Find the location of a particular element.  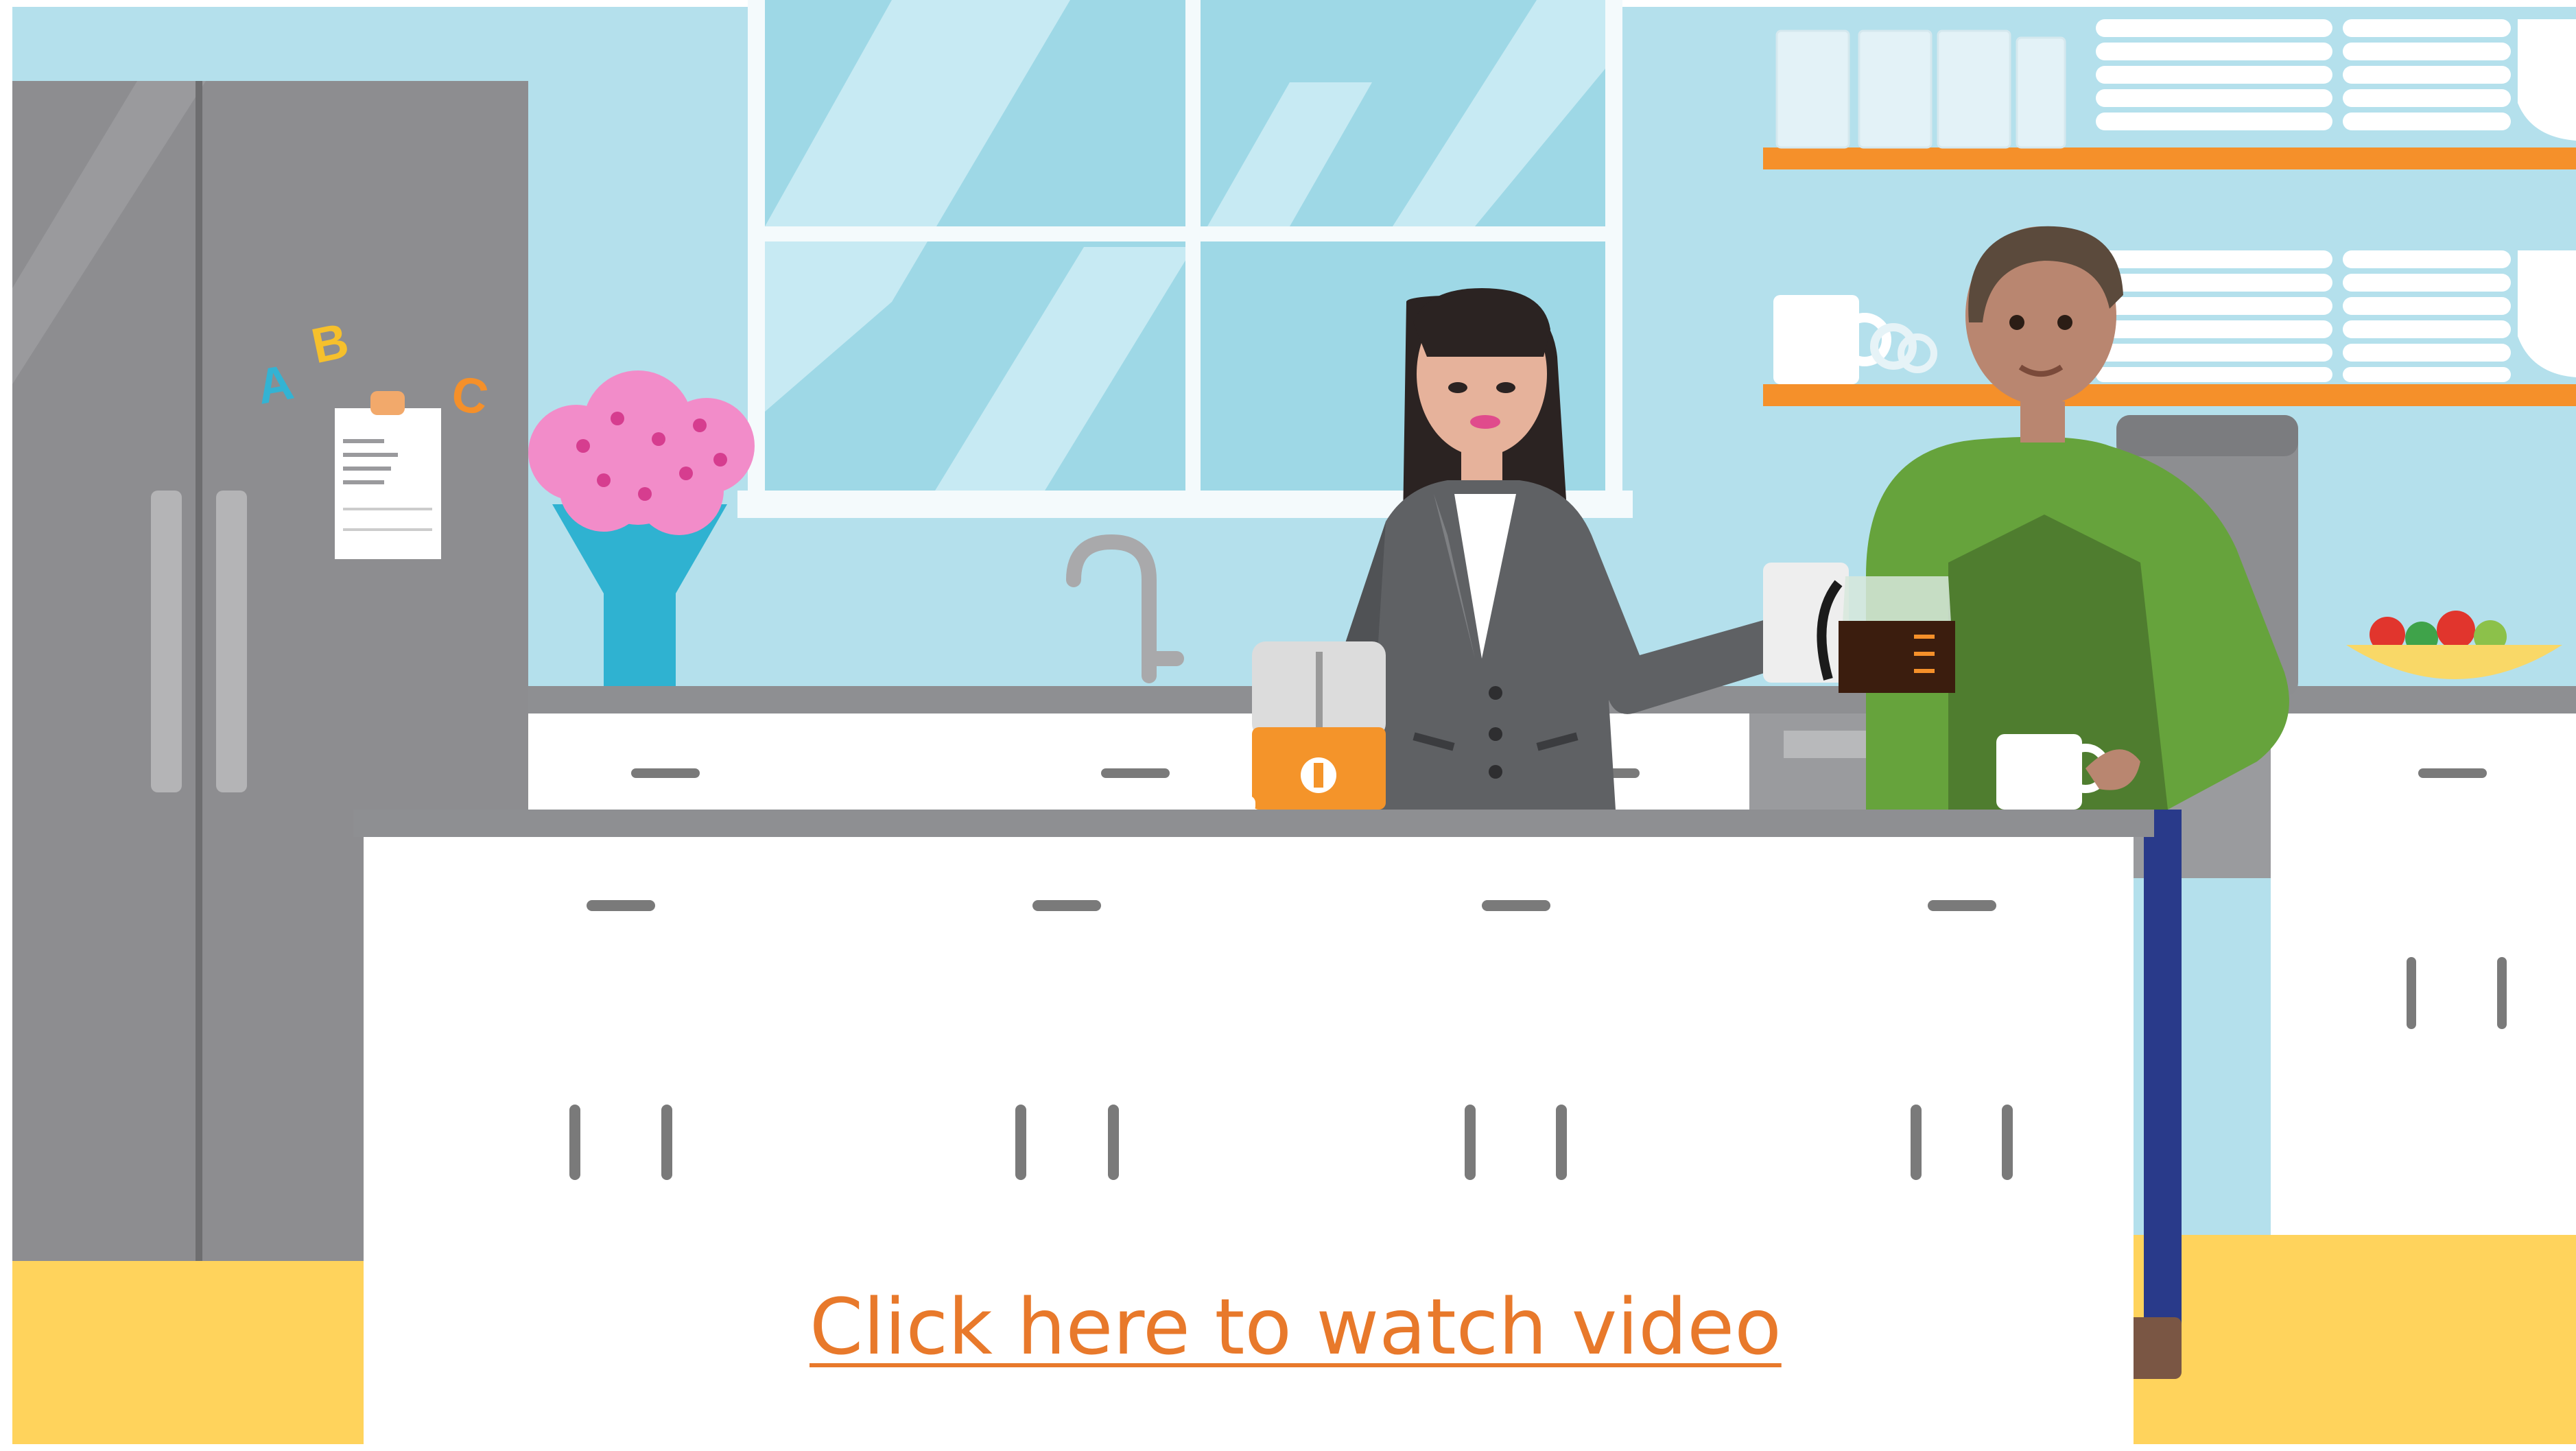

glasses-icon is located at coordinates (1920, 89).